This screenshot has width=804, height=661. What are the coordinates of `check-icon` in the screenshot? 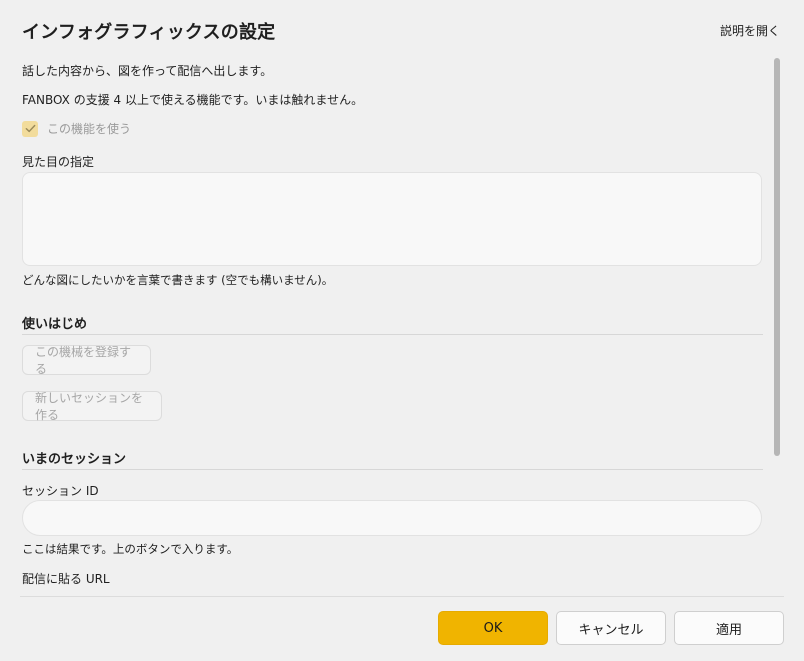 It's located at (30, 128).